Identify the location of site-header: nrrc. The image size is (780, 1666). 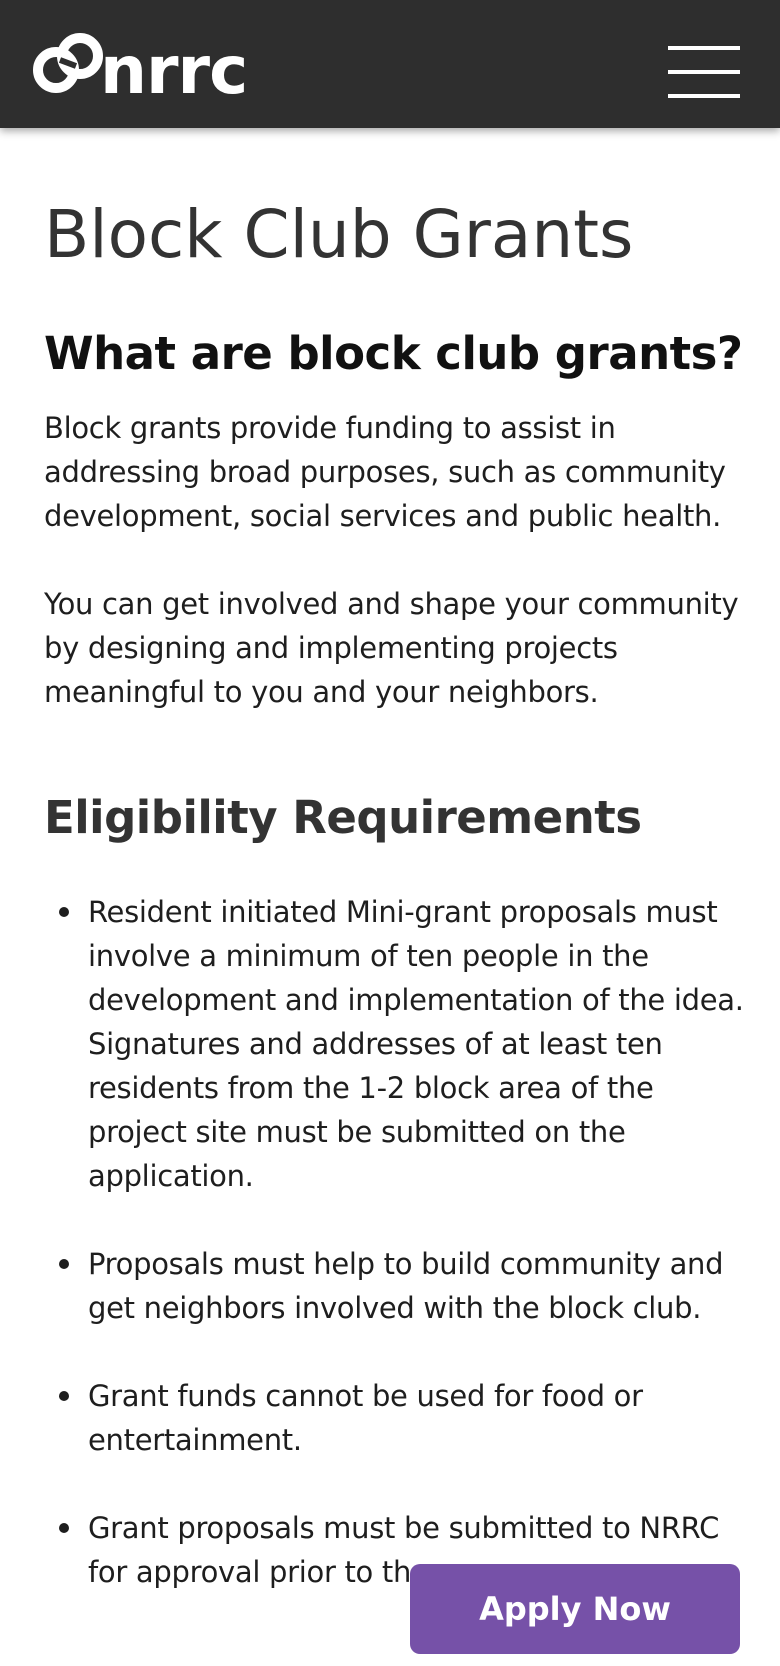
(390, 64).